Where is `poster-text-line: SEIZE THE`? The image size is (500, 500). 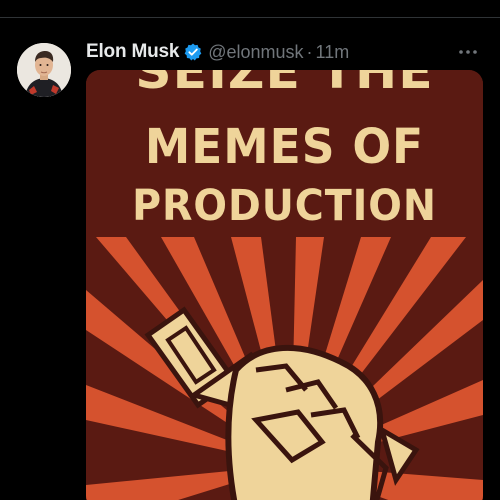 poster-text-line: SEIZE THE is located at coordinates (284, 85).